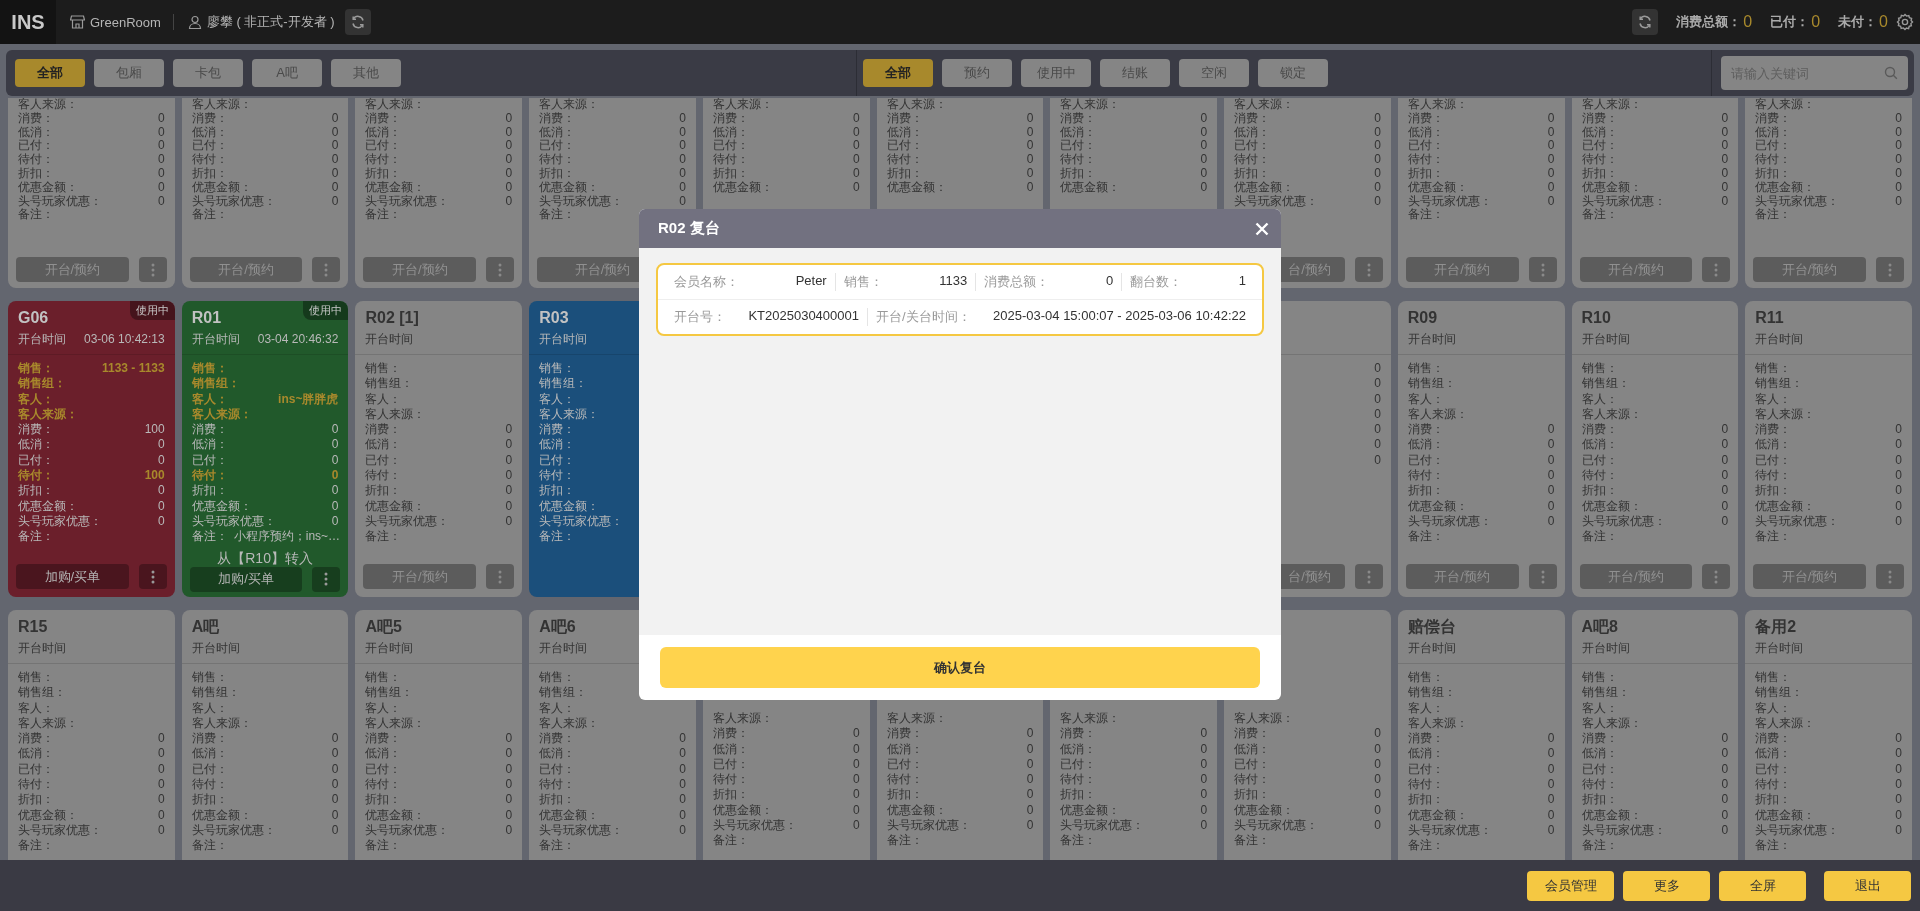  Describe the element at coordinates (1883, 22) in the screenshot. I see `total-value: 0` at that location.